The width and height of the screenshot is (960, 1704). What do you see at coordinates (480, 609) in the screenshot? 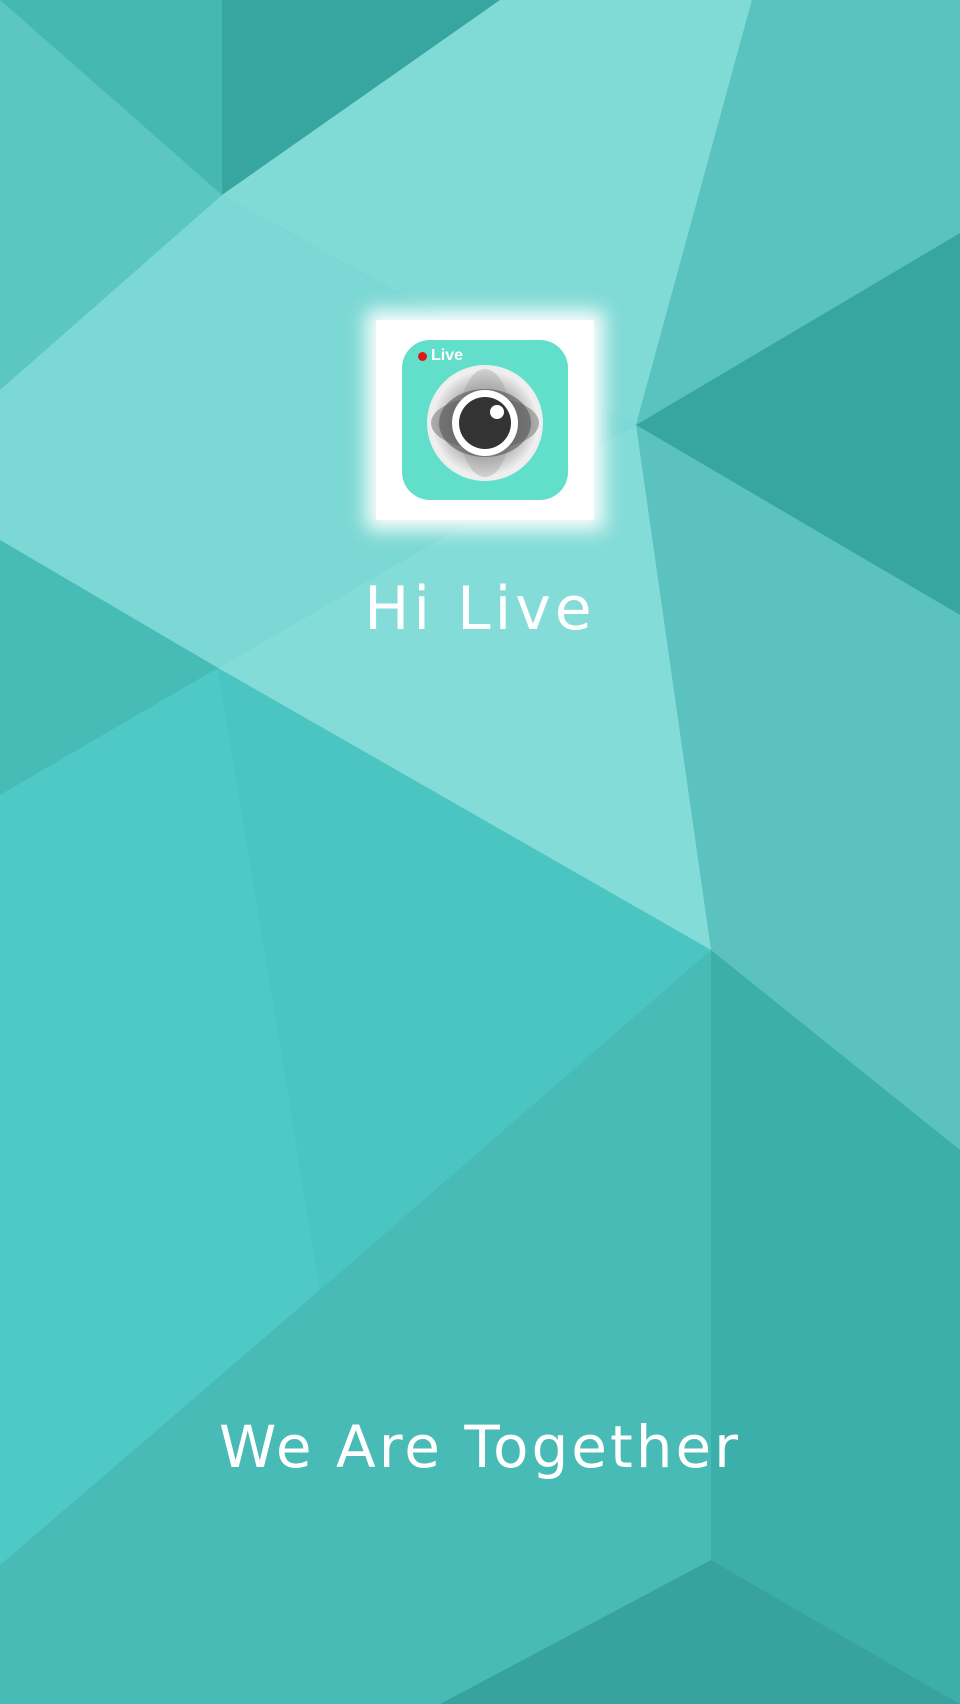
I see `app-title: Hi Live` at bounding box center [480, 609].